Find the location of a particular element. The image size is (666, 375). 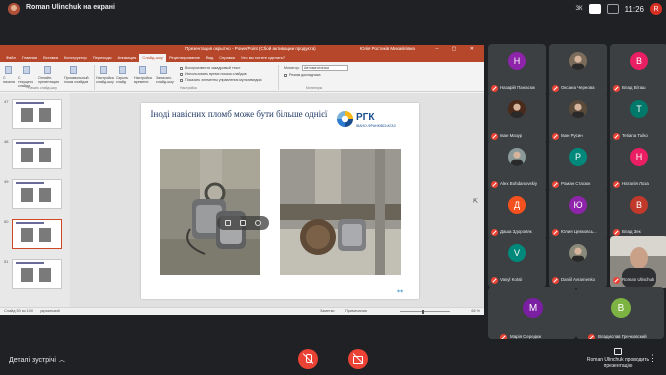

fullscreen-icon is located at coordinates (612, 9).